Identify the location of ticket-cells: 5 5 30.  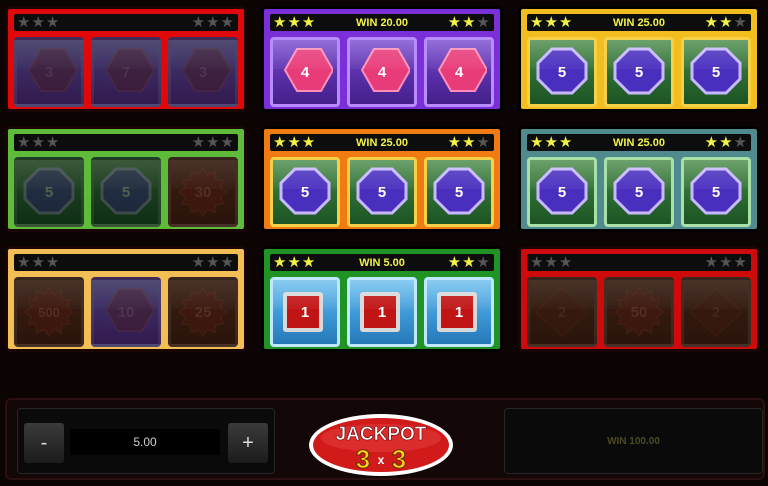
(126, 192).